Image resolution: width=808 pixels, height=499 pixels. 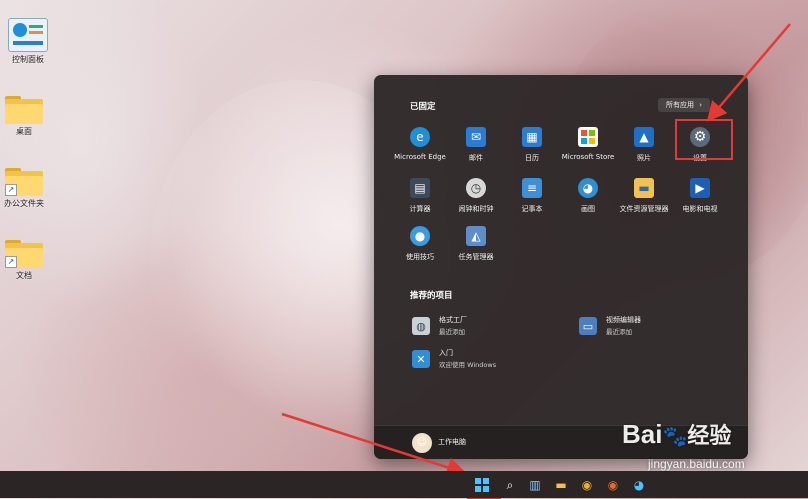 I want to click on widgets-icon: ▥, so click(x=535, y=485).